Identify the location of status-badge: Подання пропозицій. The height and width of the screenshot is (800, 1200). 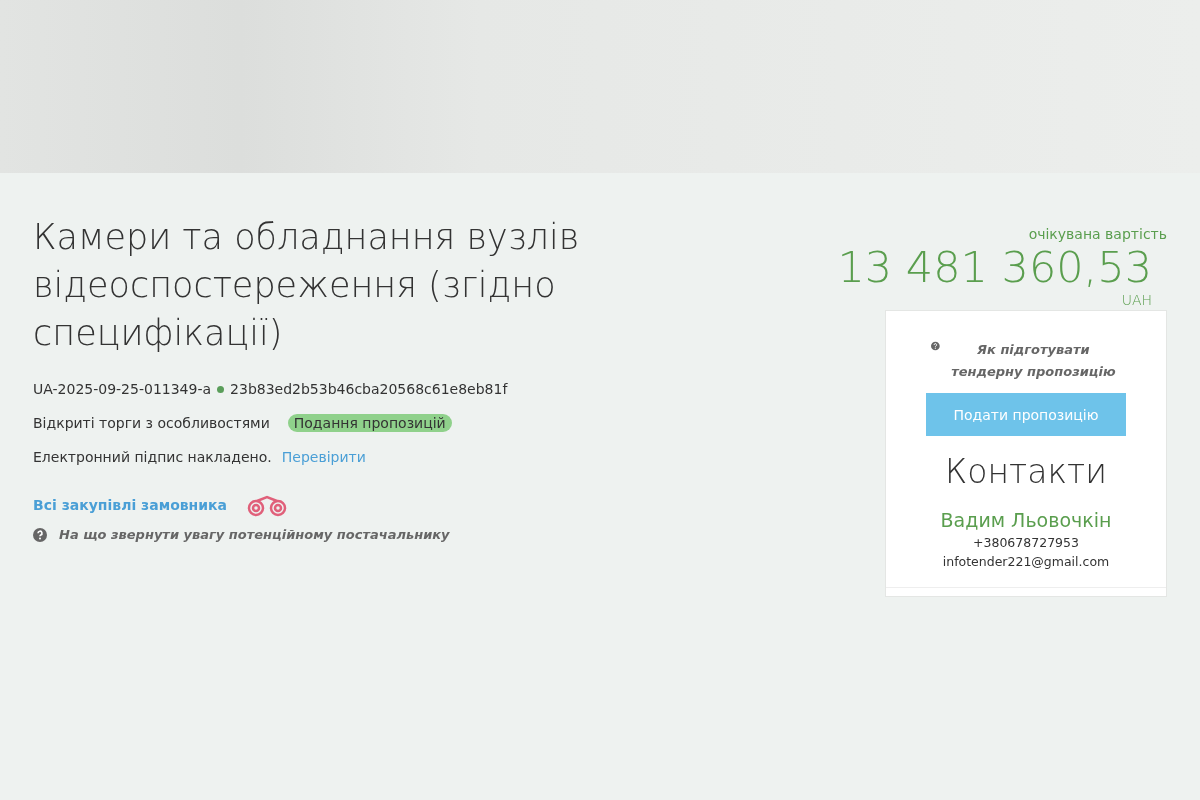
(369, 423).